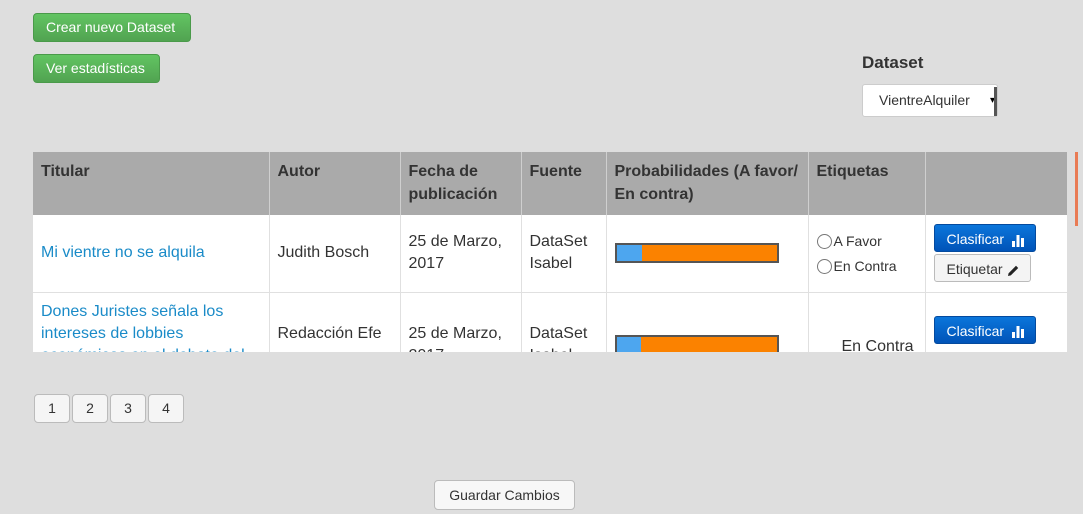 The height and width of the screenshot is (514, 1083). Describe the element at coordinates (824, 242) in the screenshot. I see `radio-favor-circle` at that location.